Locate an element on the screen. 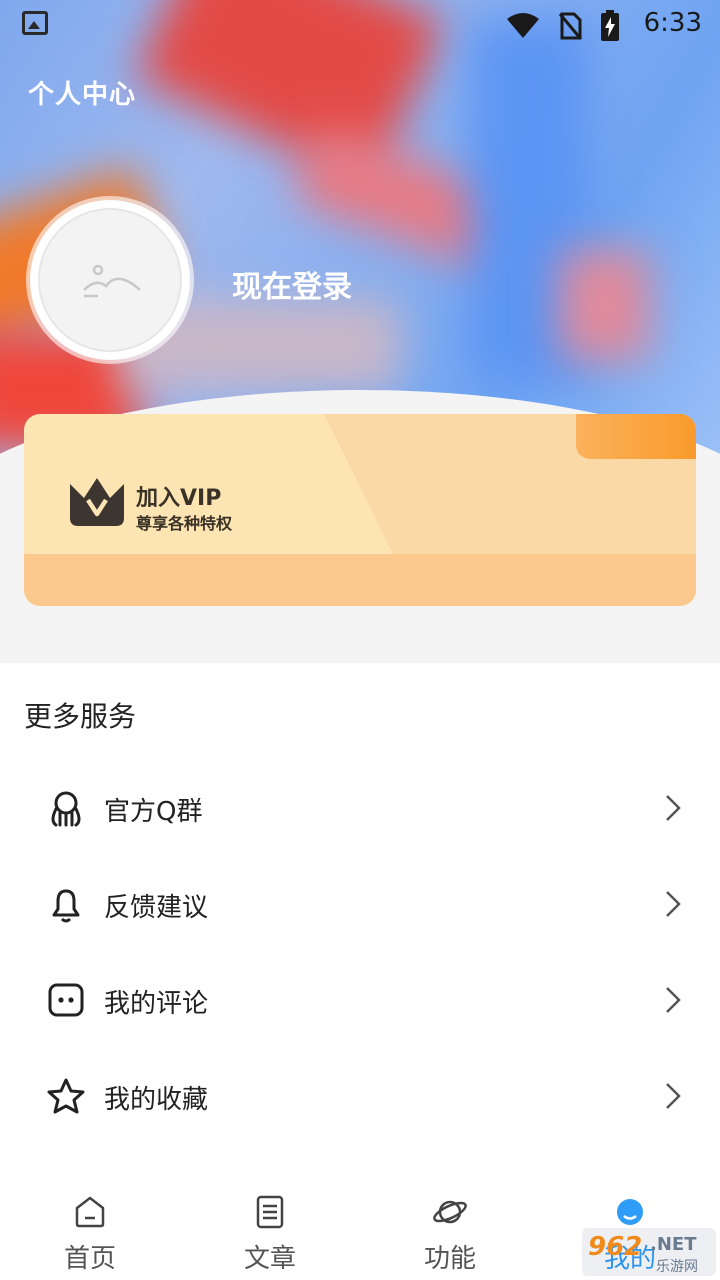 The width and height of the screenshot is (720, 1280). clock: 6:33 is located at coordinates (672, 23).